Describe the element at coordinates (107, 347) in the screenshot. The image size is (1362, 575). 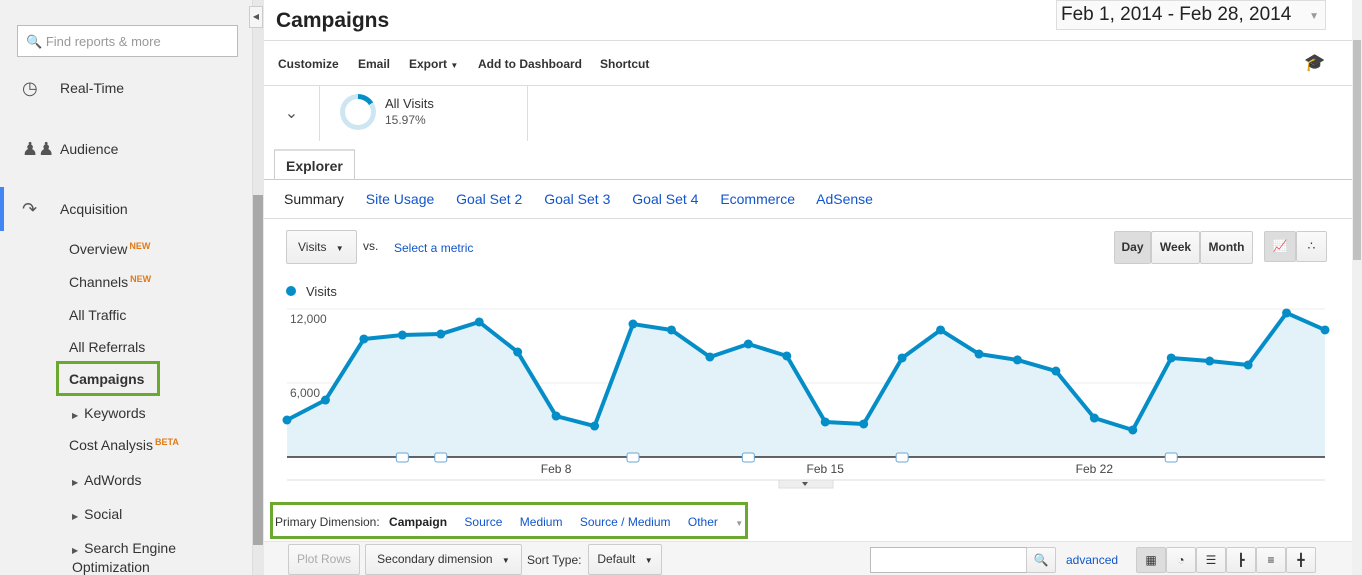
I see `sidebar-item-all-referrals: All Referrals` at that location.